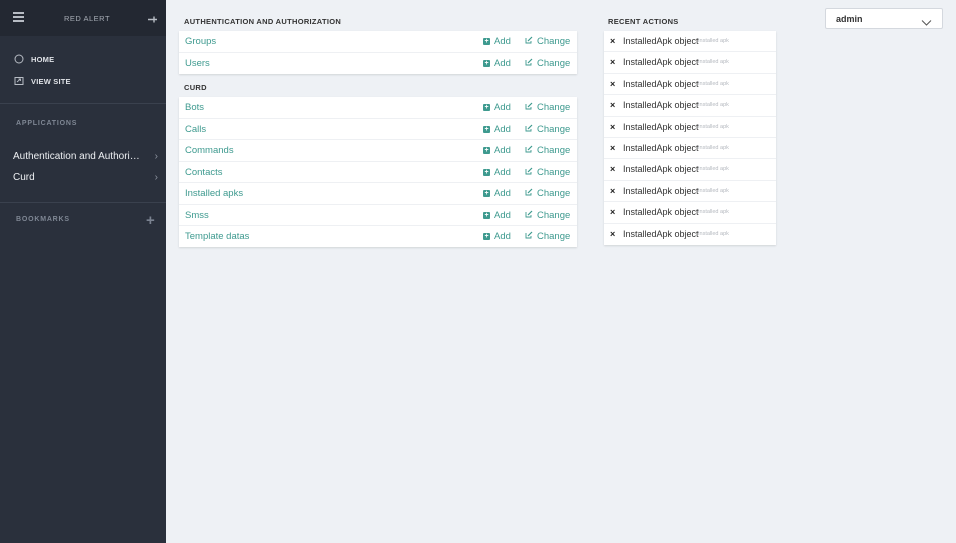 The height and width of the screenshot is (543, 956). I want to click on sidebar-header: RED ALERT, so click(83, 18).